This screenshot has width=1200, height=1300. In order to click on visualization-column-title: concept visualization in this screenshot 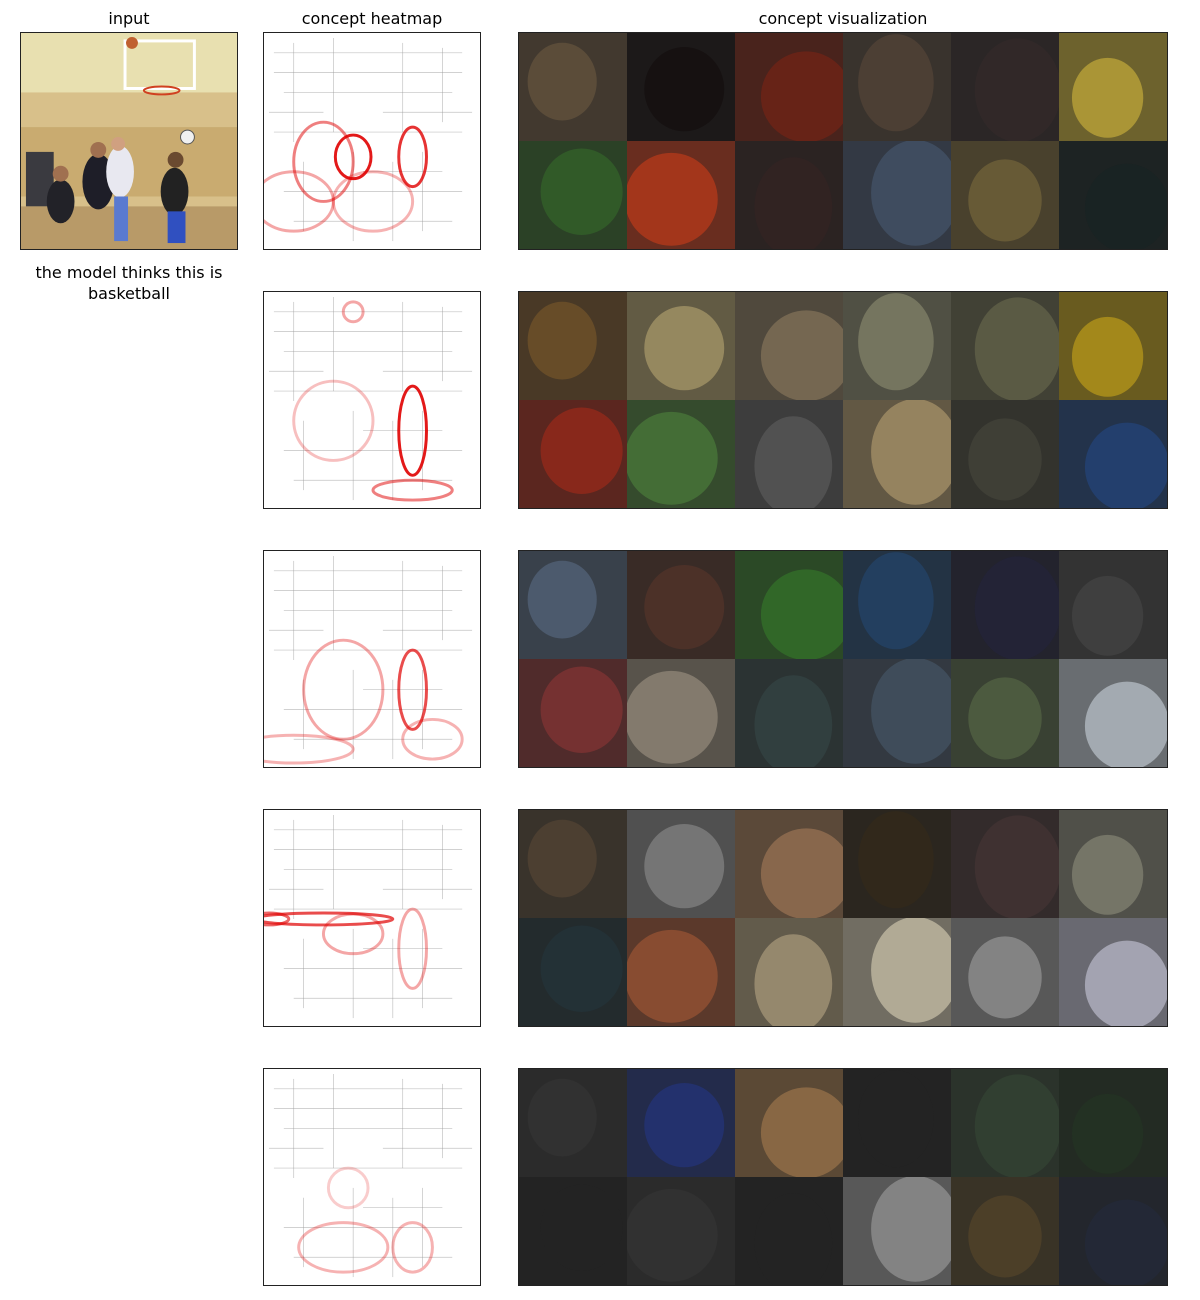, I will do `click(843, 18)`.